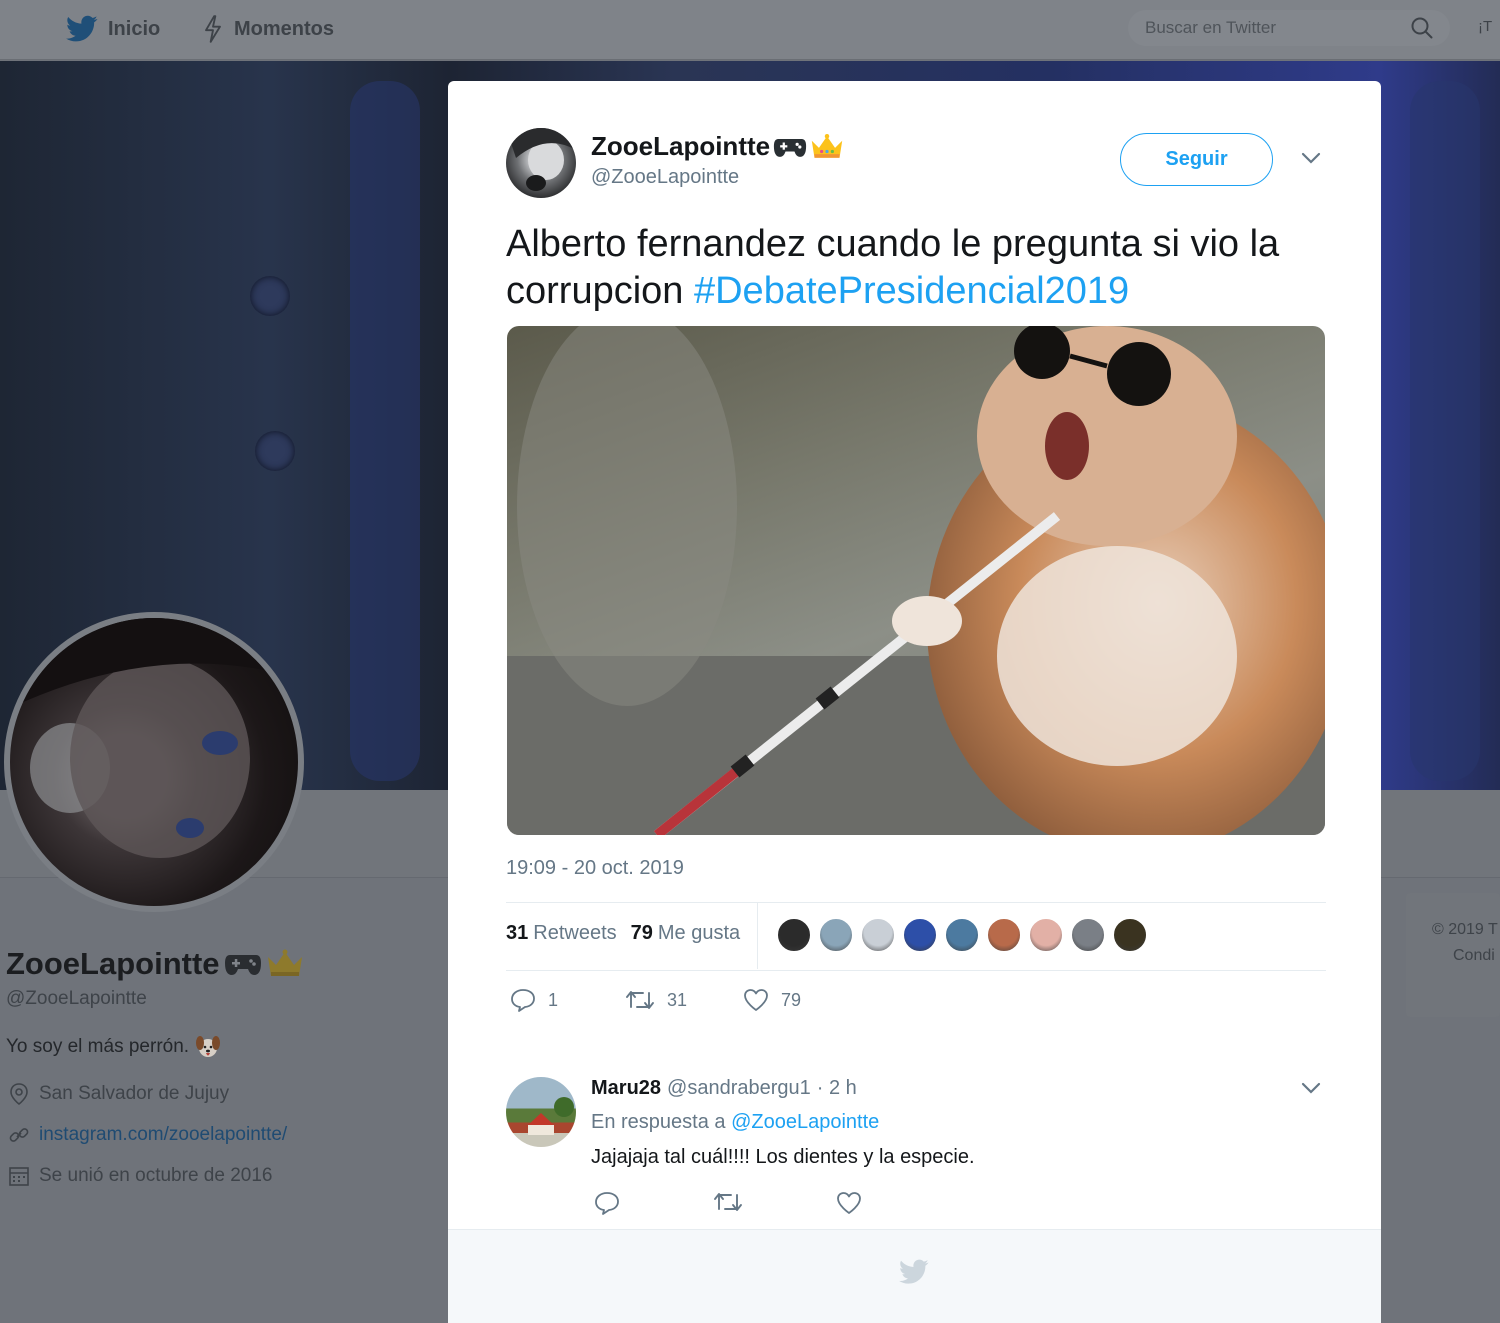 Image resolution: width=1500 pixels, height=1323 pixels. Describe the element at coordinates (623, 933) in the screenshot. I see `tweet-stats: 31 Retweets 79 Me gusta` at that location.